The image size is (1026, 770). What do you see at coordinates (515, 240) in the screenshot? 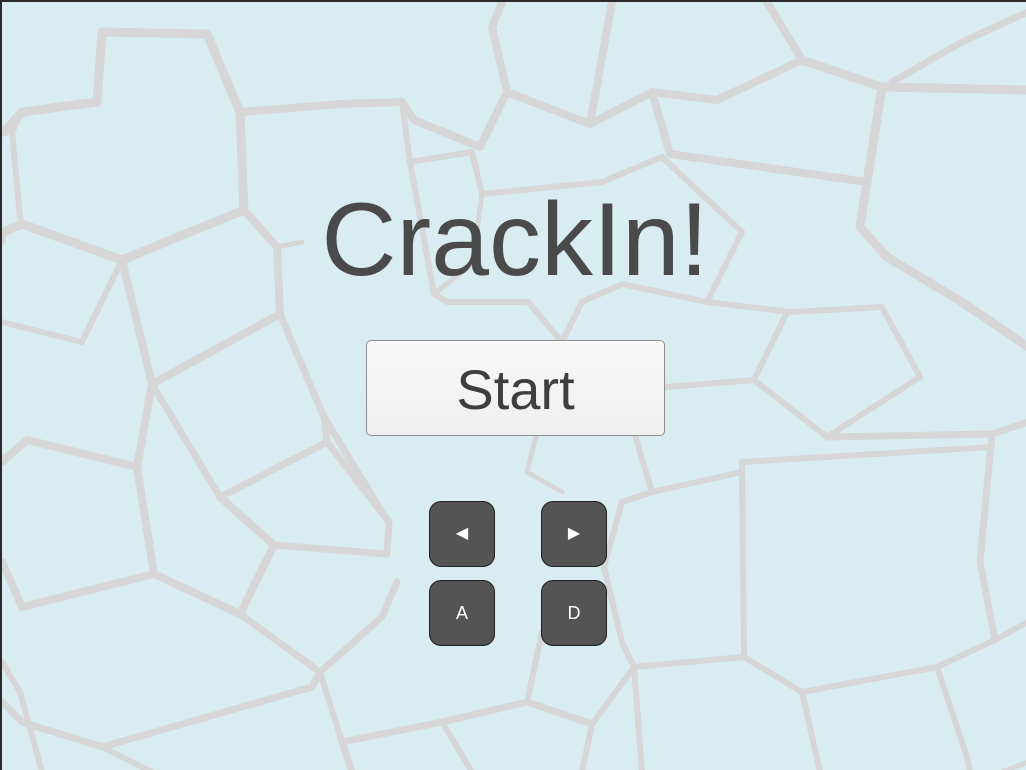
I see `game-title: CrackIn!` at bounding box center [515, 240].